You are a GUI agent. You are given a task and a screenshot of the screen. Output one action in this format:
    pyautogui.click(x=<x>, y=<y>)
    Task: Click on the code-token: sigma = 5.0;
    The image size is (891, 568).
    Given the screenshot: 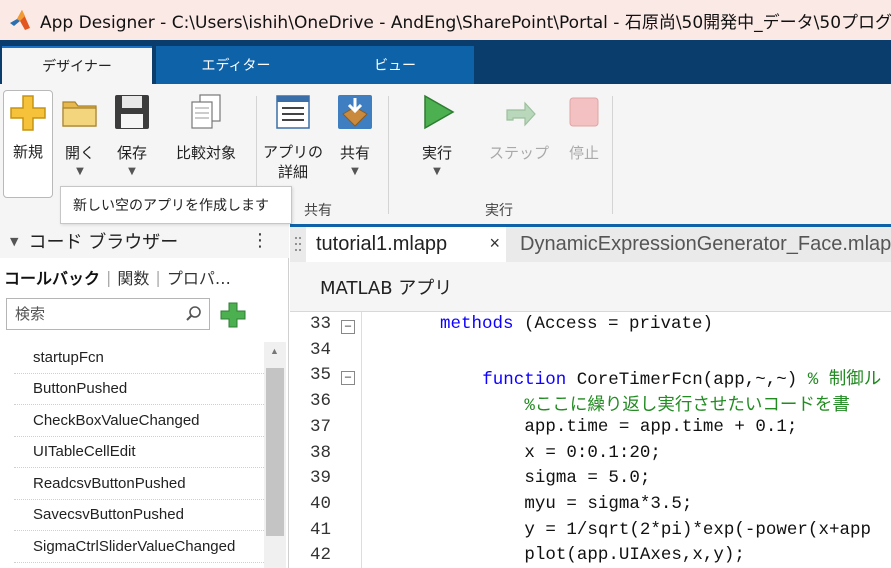 What is the action you would take?
    pyautogui.click(x=587, y=478)
    